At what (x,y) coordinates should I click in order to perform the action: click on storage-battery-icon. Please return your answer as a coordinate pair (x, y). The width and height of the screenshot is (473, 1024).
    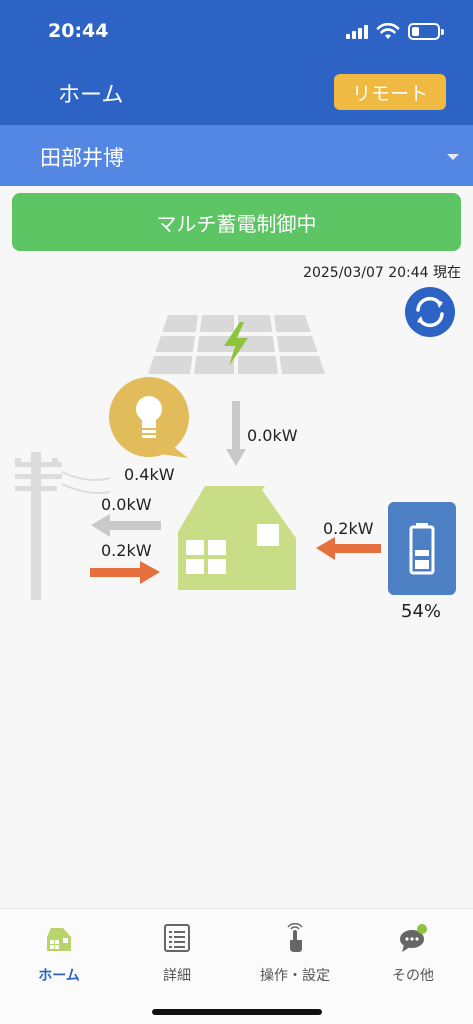
    Looking at the image, I should click on (422, 548).